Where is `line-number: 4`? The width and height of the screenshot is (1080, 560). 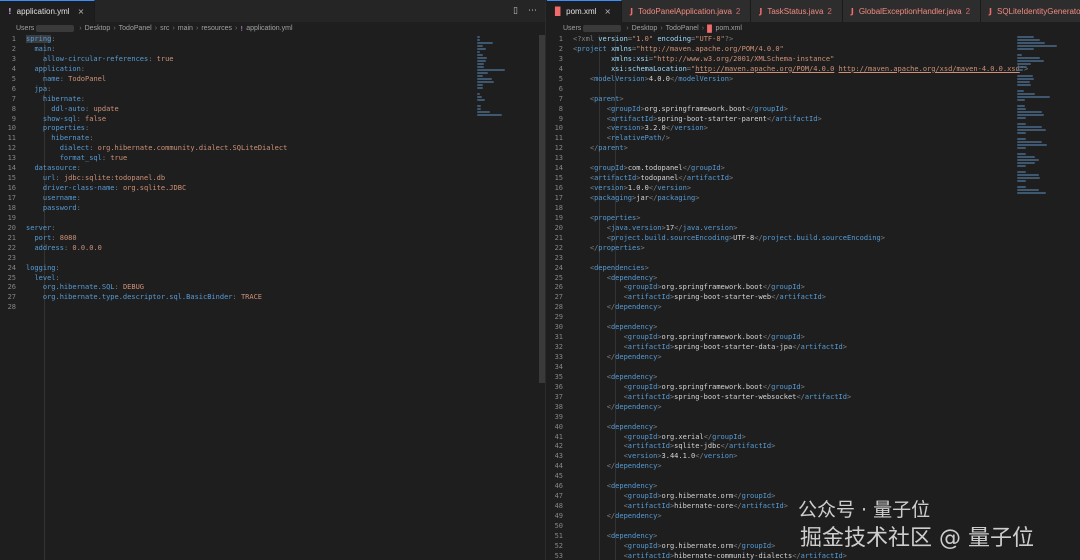 line-number: 4 is located at coordinates (560, 68).